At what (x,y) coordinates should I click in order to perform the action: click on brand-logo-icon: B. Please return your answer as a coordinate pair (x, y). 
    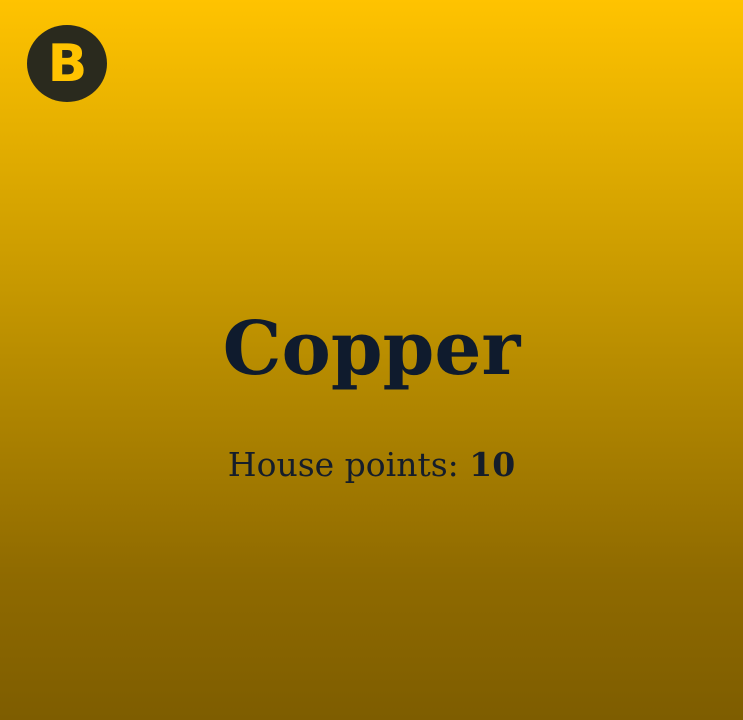
    Looking at the image, I should click on (67, 63).